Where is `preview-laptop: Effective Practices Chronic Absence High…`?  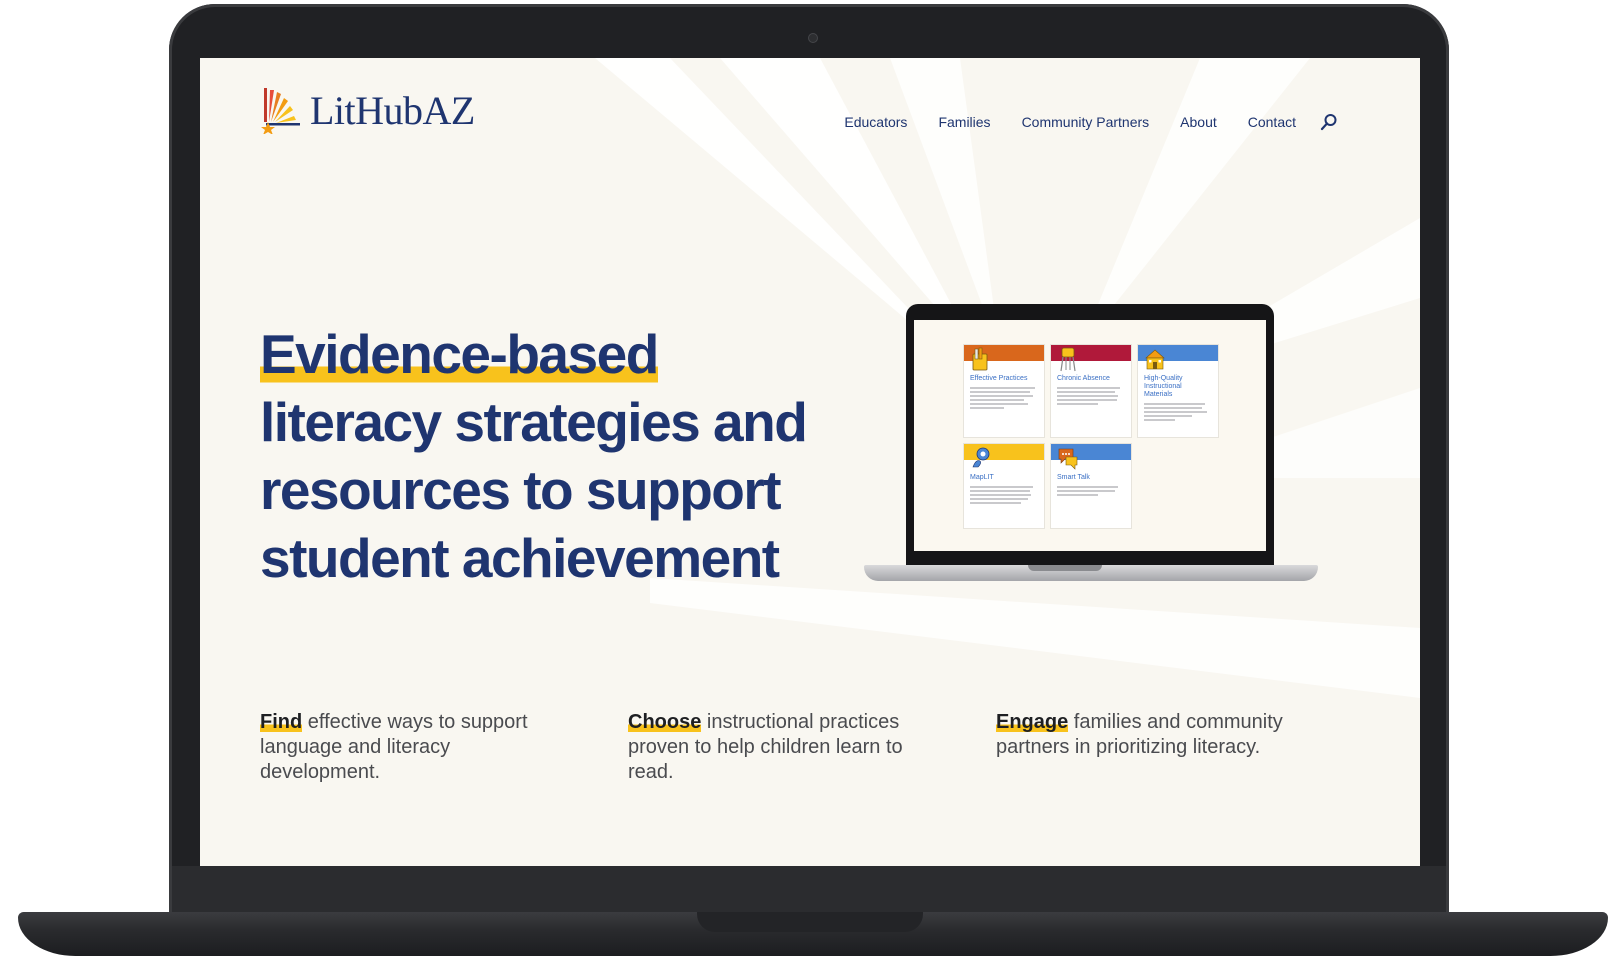 preview-laptop: Effective Practices Chronic Absence High… is located at coordinates (1090, 436).